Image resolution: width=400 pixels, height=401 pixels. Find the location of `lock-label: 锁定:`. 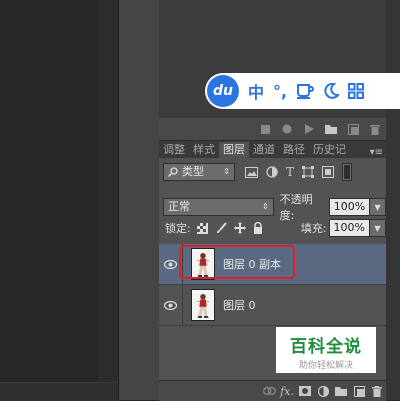

lock-label: 锁定: is located at coordinates (178, 228).